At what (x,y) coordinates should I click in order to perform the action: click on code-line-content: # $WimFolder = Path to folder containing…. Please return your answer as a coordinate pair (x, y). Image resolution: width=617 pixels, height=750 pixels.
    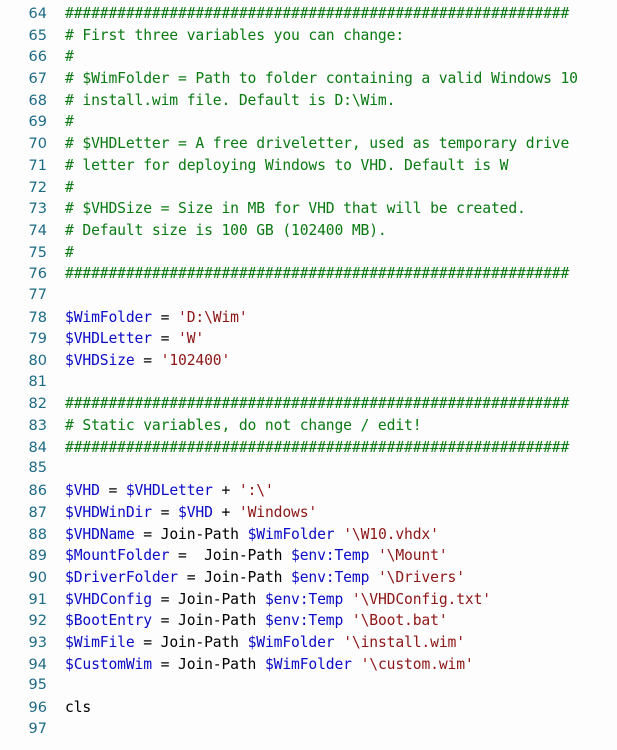
    Looking at the image, I should click on (312, 79).